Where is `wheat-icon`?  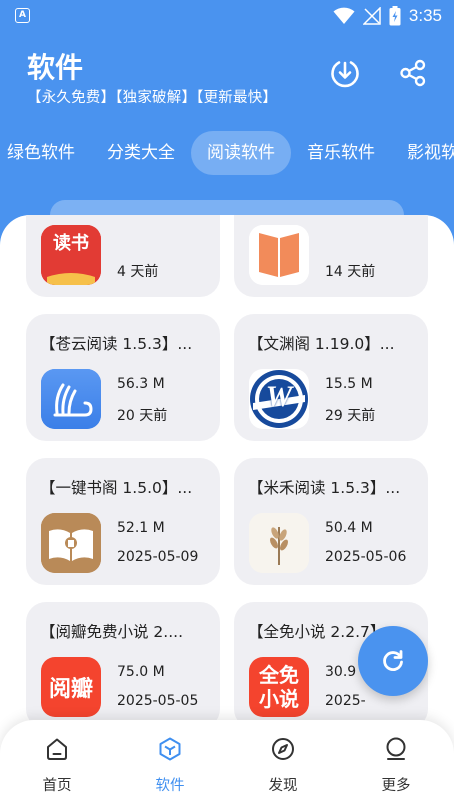 wheat-icon is located at coordinates (279, 543).